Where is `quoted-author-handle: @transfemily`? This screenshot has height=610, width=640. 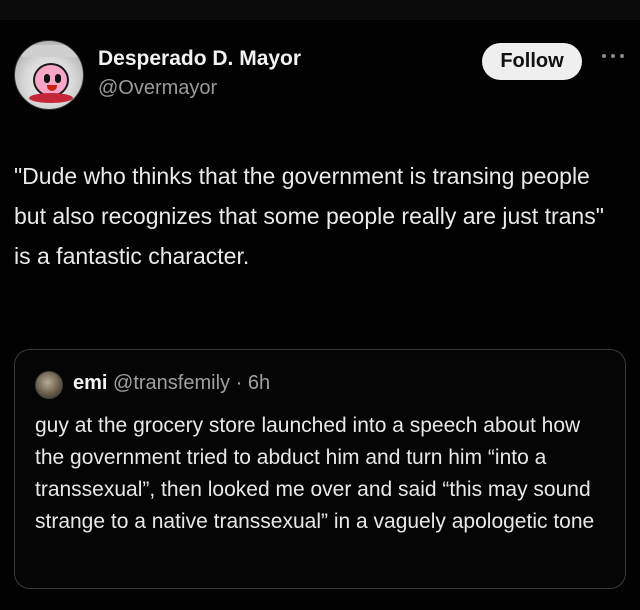
quoted-author-handle: @transfemily is located at coordinates (171, 383).